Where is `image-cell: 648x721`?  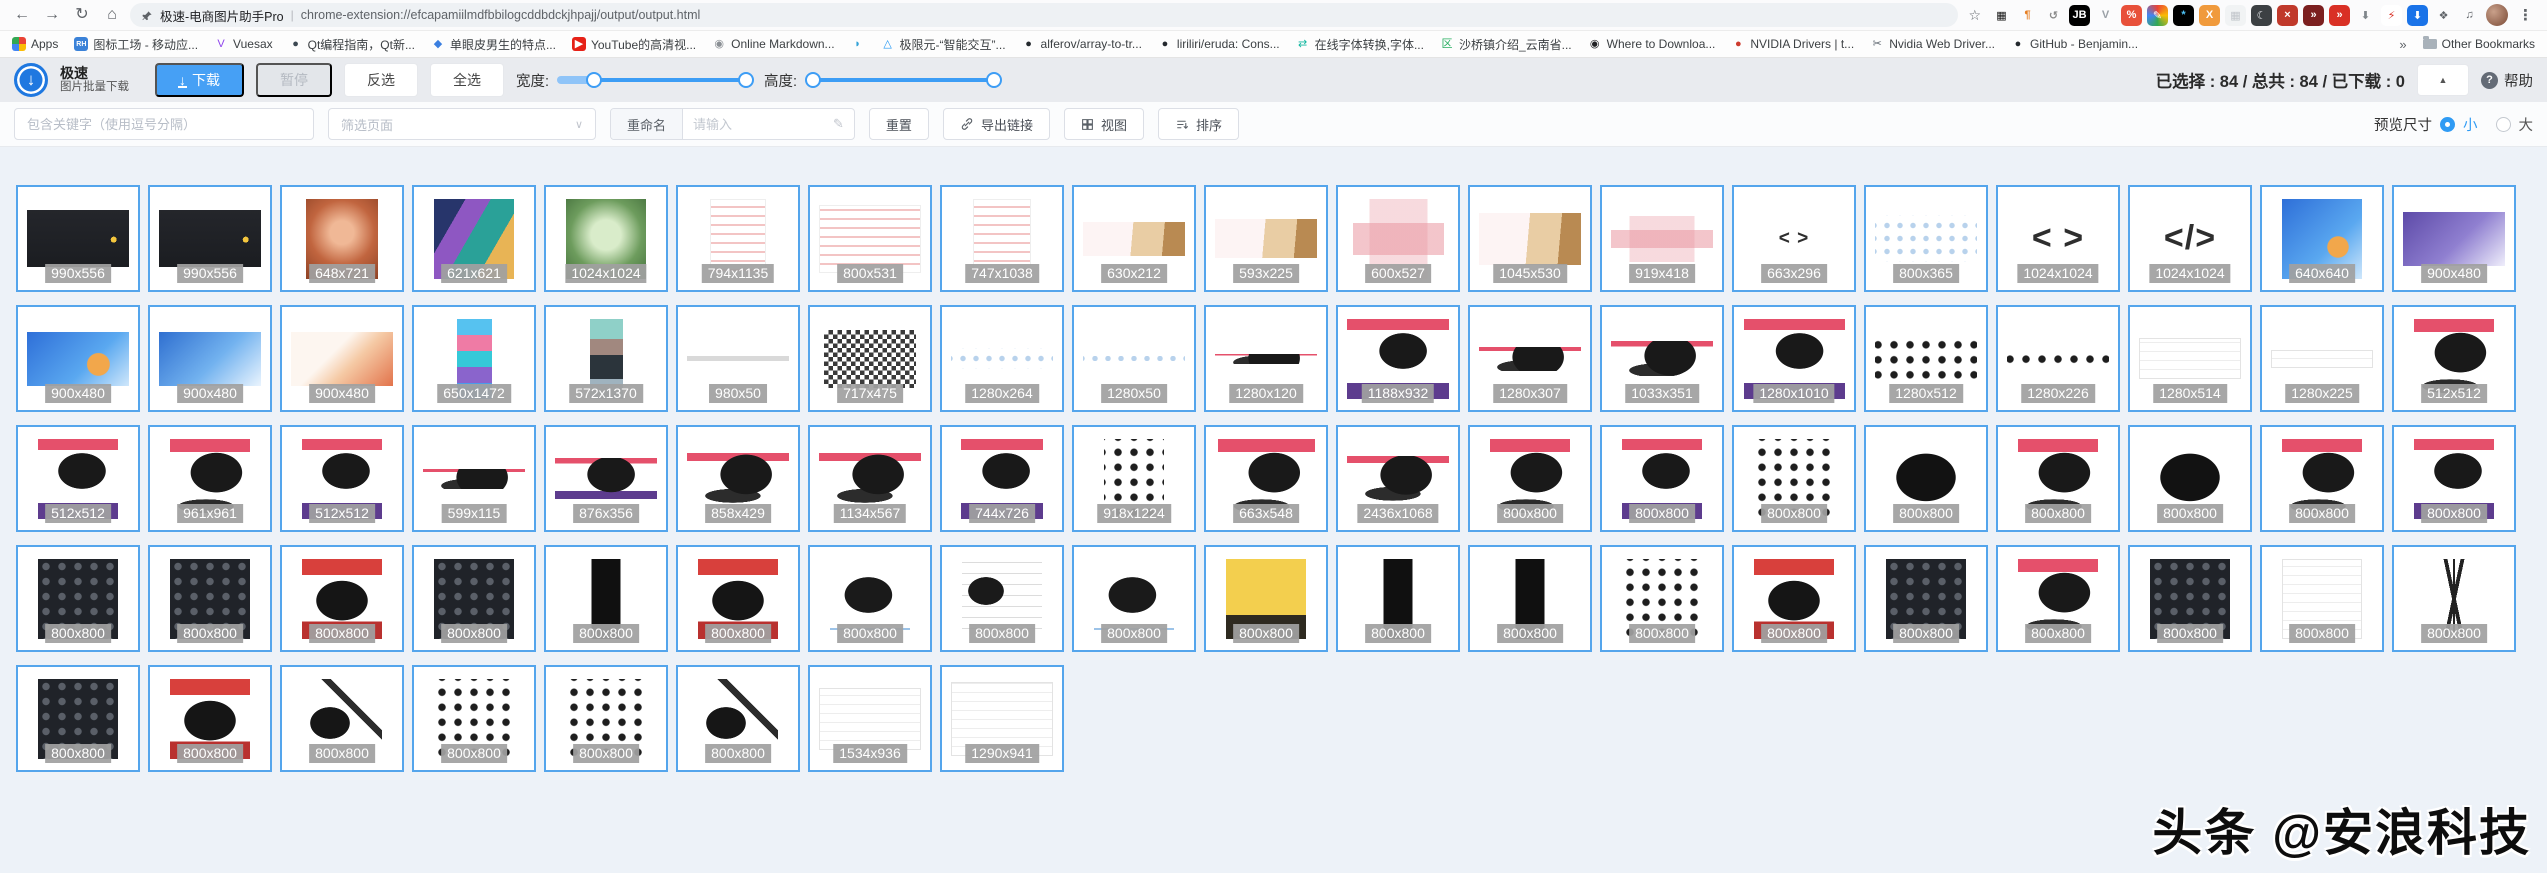
image-cell: 648x721 is located at coordinates (342, 238).